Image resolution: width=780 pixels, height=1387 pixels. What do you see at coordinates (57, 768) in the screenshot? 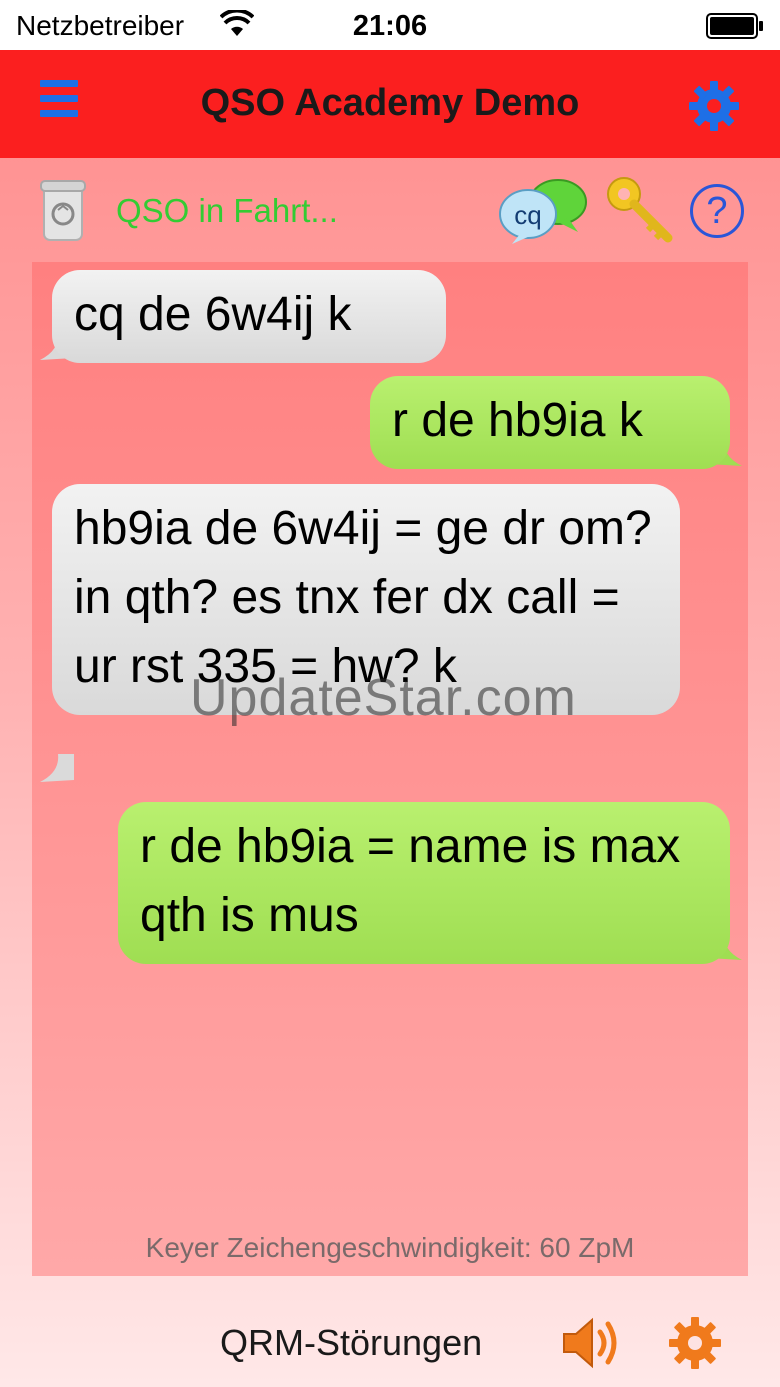
I see `bubble-tail` at bounding box center [57, 768].